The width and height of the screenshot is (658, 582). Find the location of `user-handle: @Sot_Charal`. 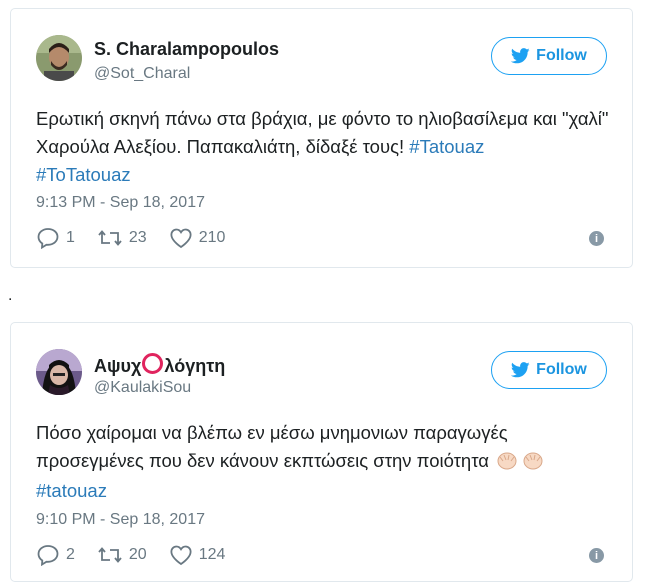

user-handle: @Sot_Charal is located at coordinates (142, 74).